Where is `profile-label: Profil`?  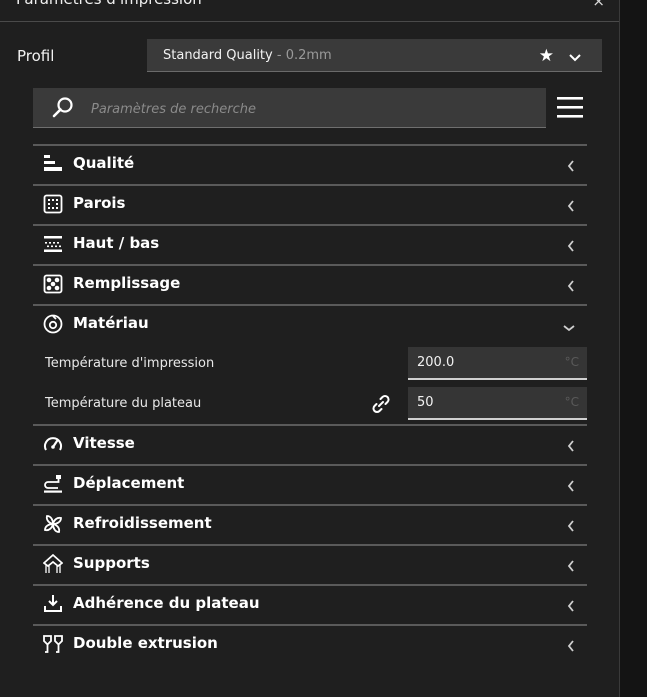
profile-label: Profil is located at coordinates (36, 56).